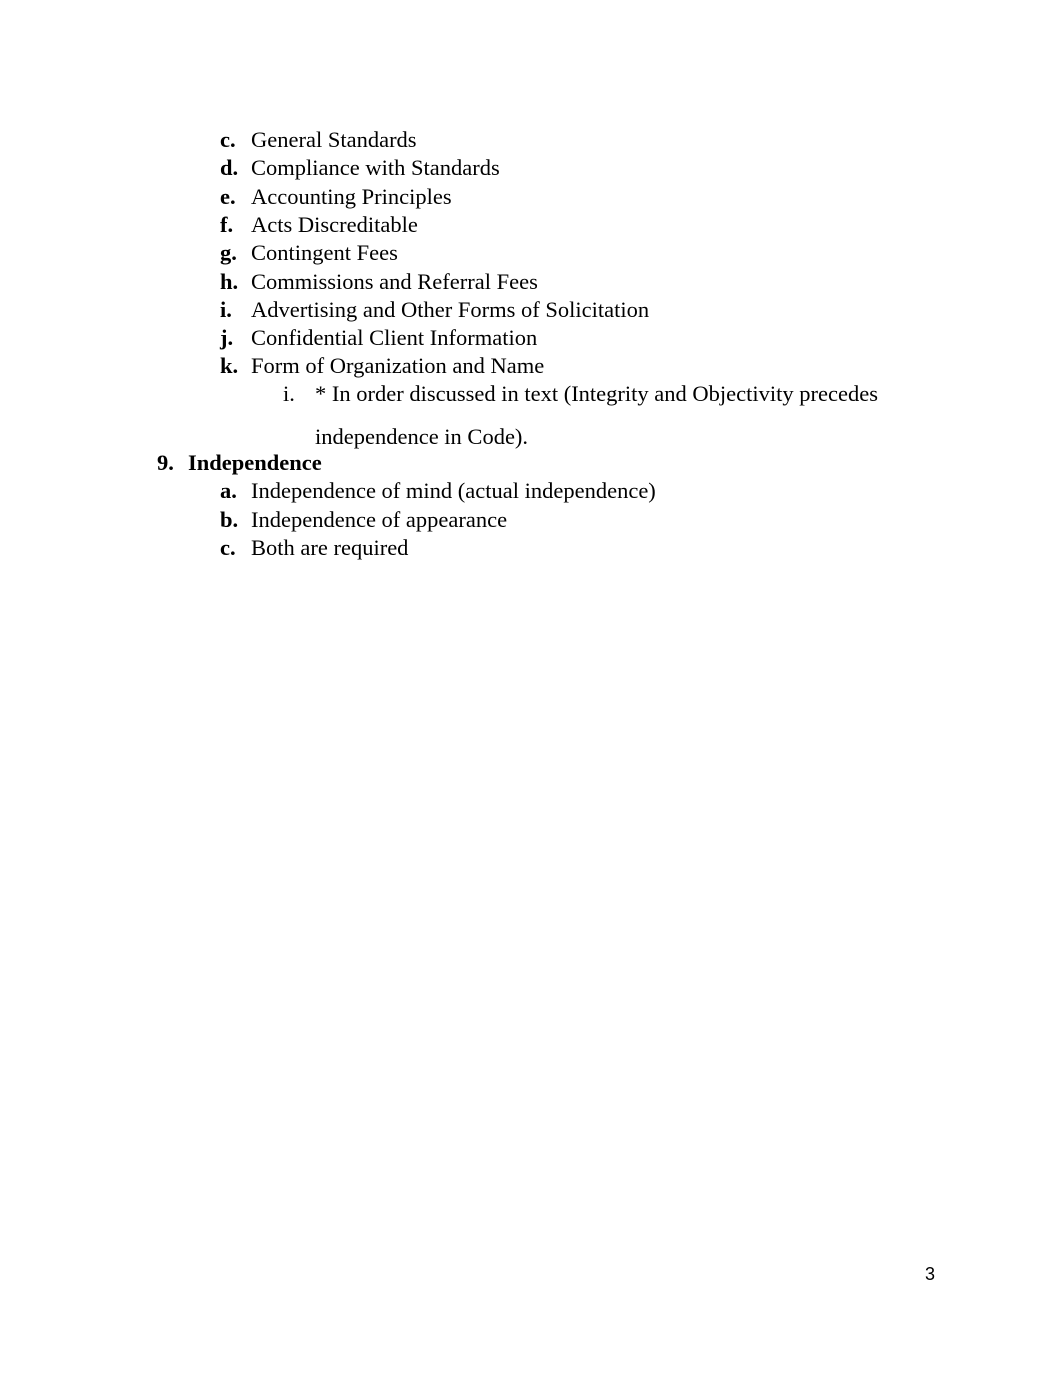 This screenshot has width=1062, height=1377. I want to click on list-item-marker: b., so click(229, 519).